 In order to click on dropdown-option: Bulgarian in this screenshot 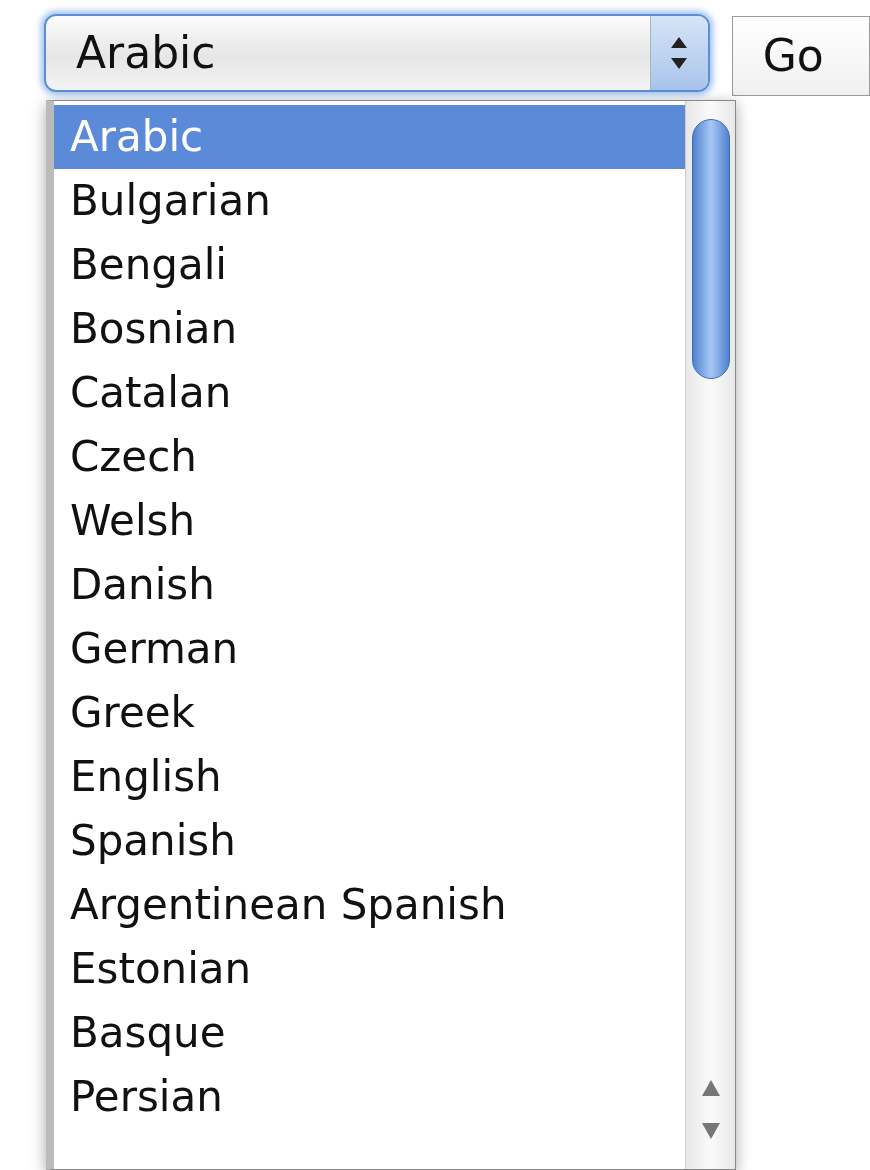, I will do `click(369, 201)`.